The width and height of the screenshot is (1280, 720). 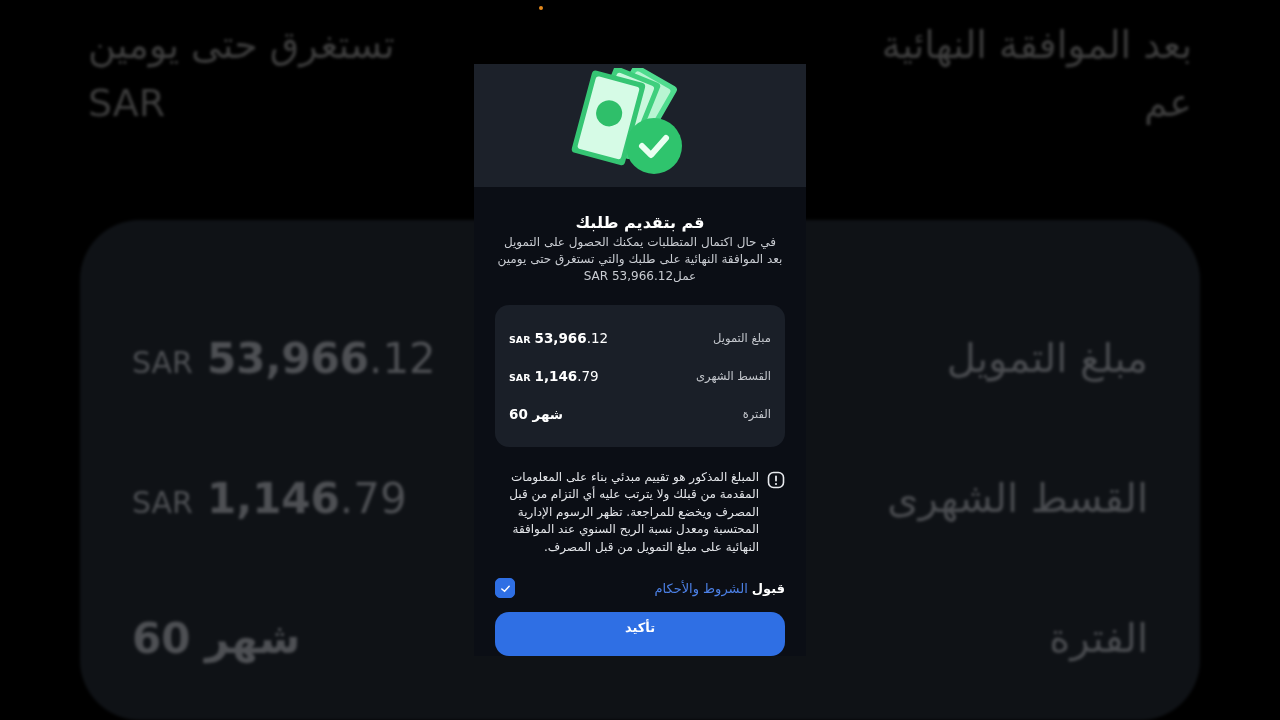 What do you see at coordinates (1036, 45) in the screenshot?
I see `backdrop-text: بعد الموافقة النهائية` at bounding box center [1036, 45].